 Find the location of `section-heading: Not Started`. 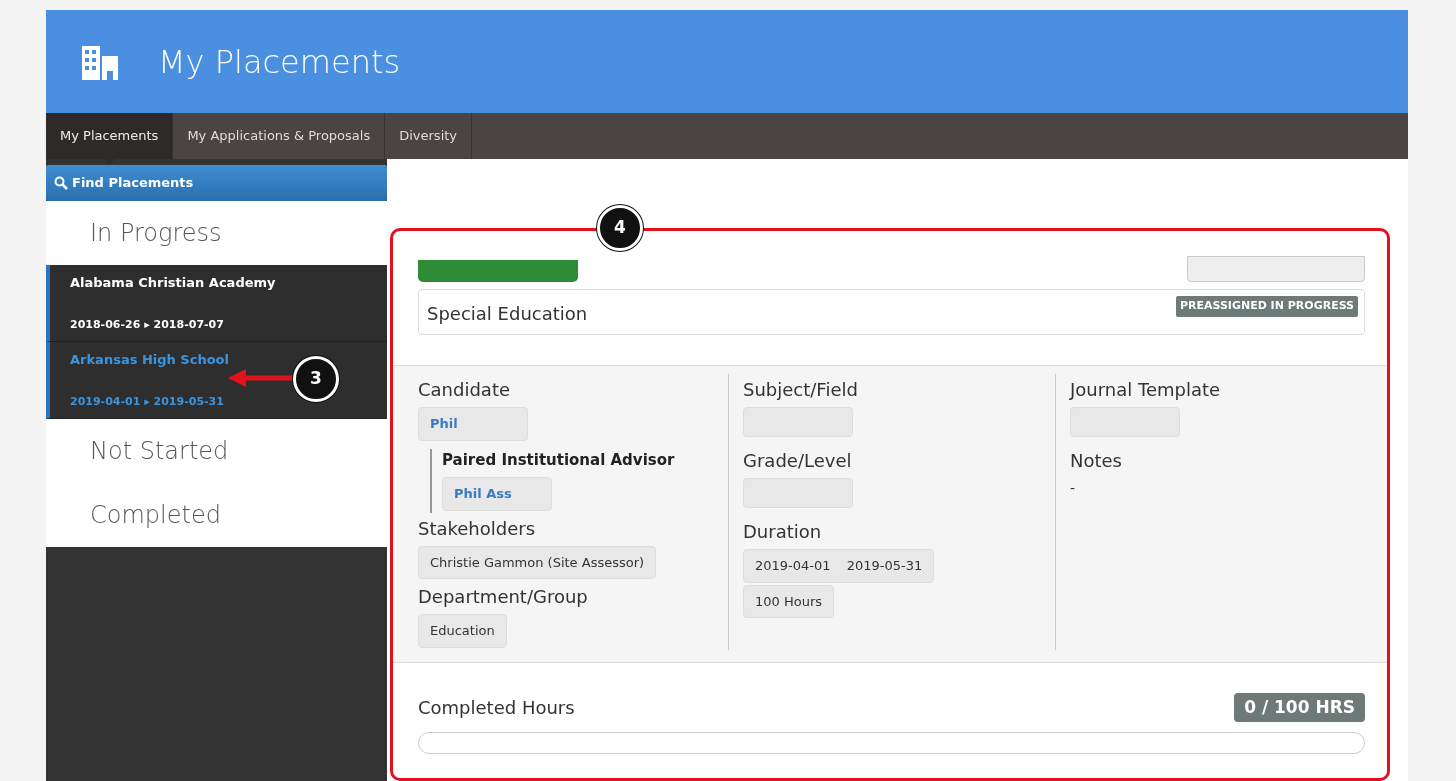

section-heading: Not Started is located at coordinates (216, 451).